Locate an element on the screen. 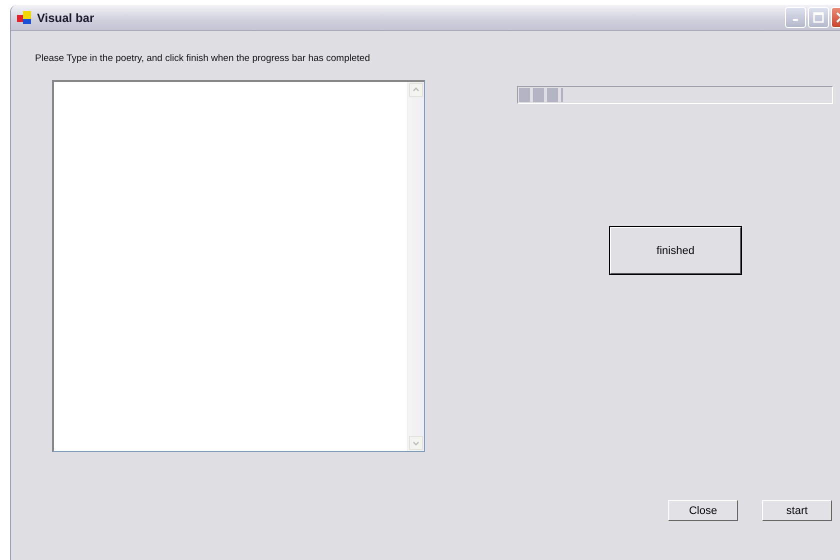  maximize-icon is located at coordinates (818, 17).